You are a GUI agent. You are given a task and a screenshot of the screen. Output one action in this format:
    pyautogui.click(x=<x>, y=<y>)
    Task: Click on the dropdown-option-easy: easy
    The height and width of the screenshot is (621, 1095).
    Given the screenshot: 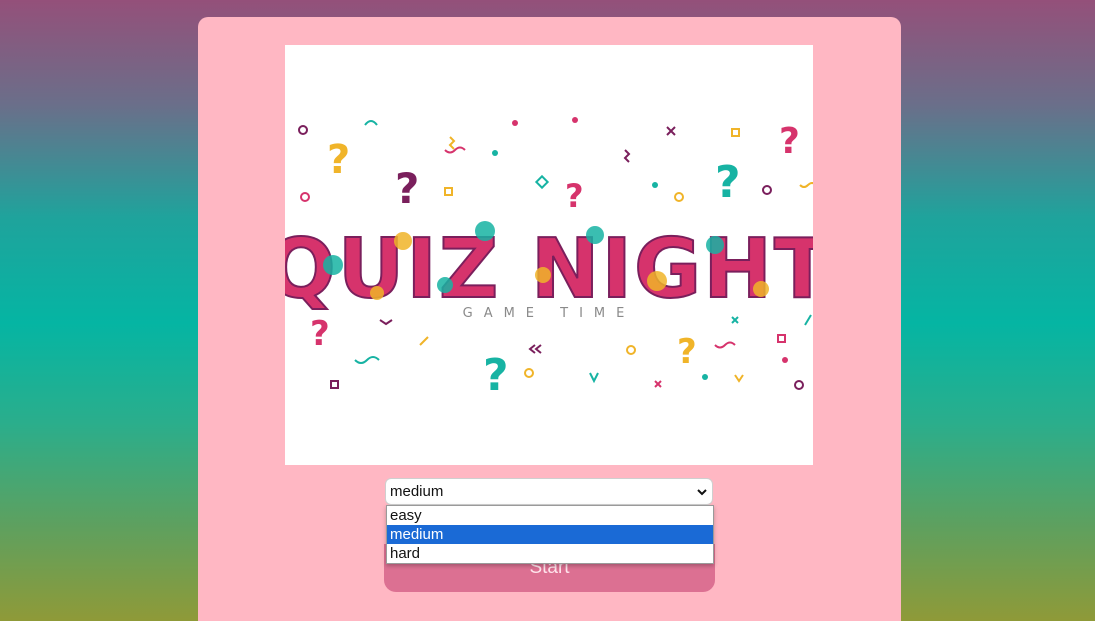 What is the action you would take?
    pyautogui.click(x=550, y=515)
    